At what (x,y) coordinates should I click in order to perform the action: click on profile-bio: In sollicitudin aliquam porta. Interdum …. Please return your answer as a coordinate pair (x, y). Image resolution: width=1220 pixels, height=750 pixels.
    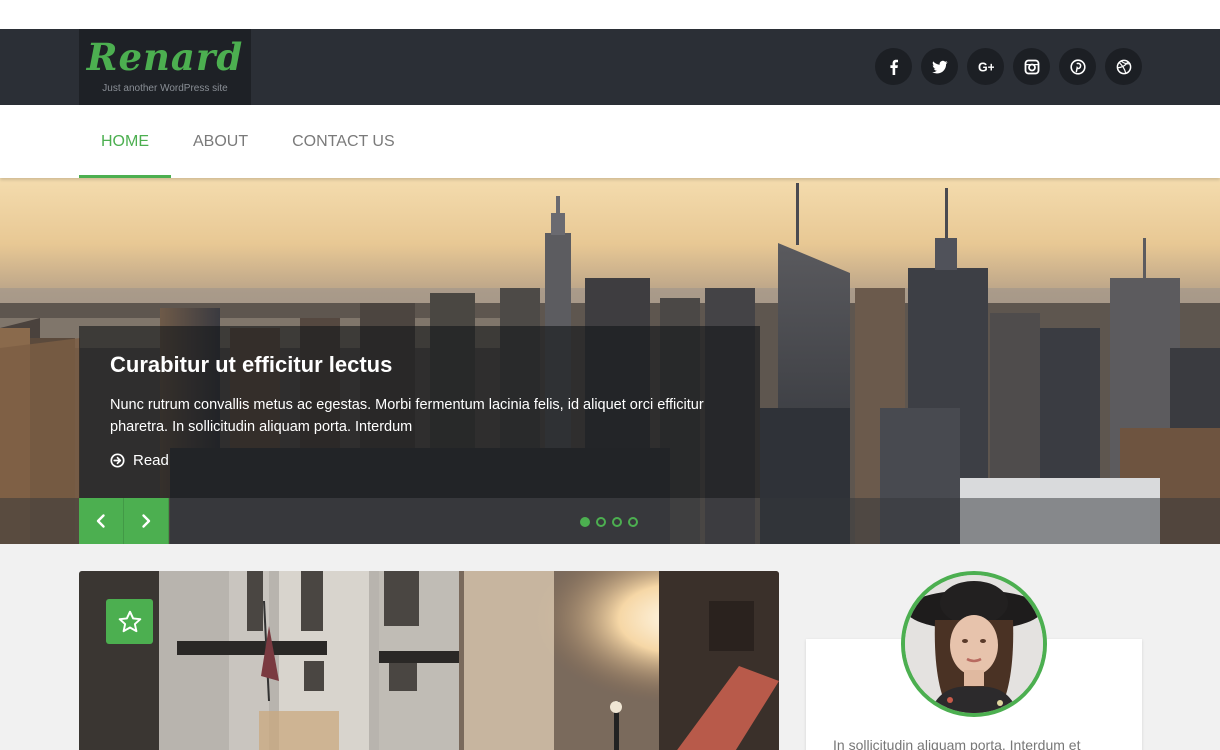
    Looking at the image, I should click on (957, 743).